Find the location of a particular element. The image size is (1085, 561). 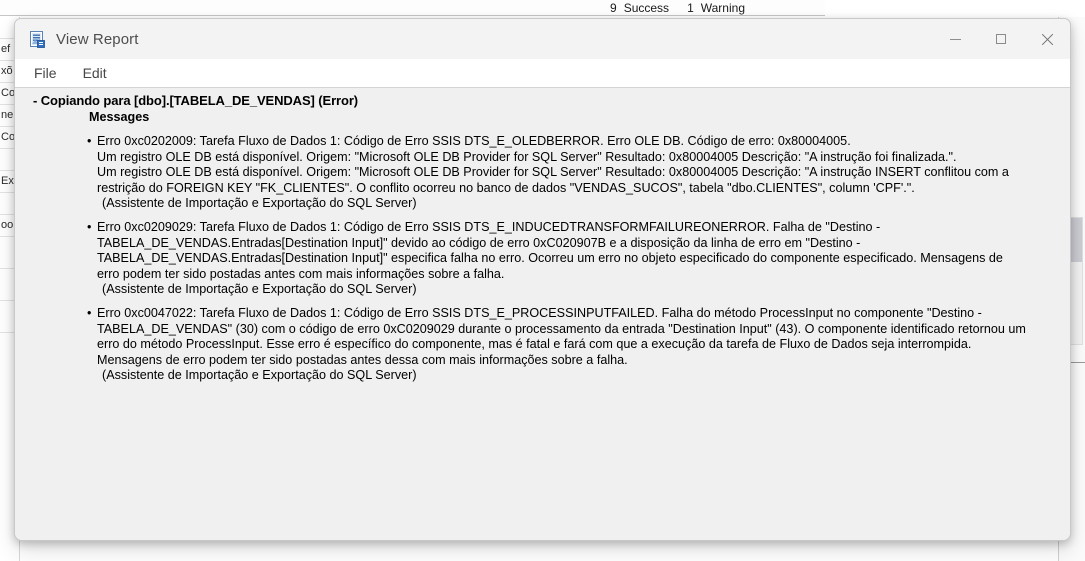

warning-count: 1 is located at coordinates (690, 7).